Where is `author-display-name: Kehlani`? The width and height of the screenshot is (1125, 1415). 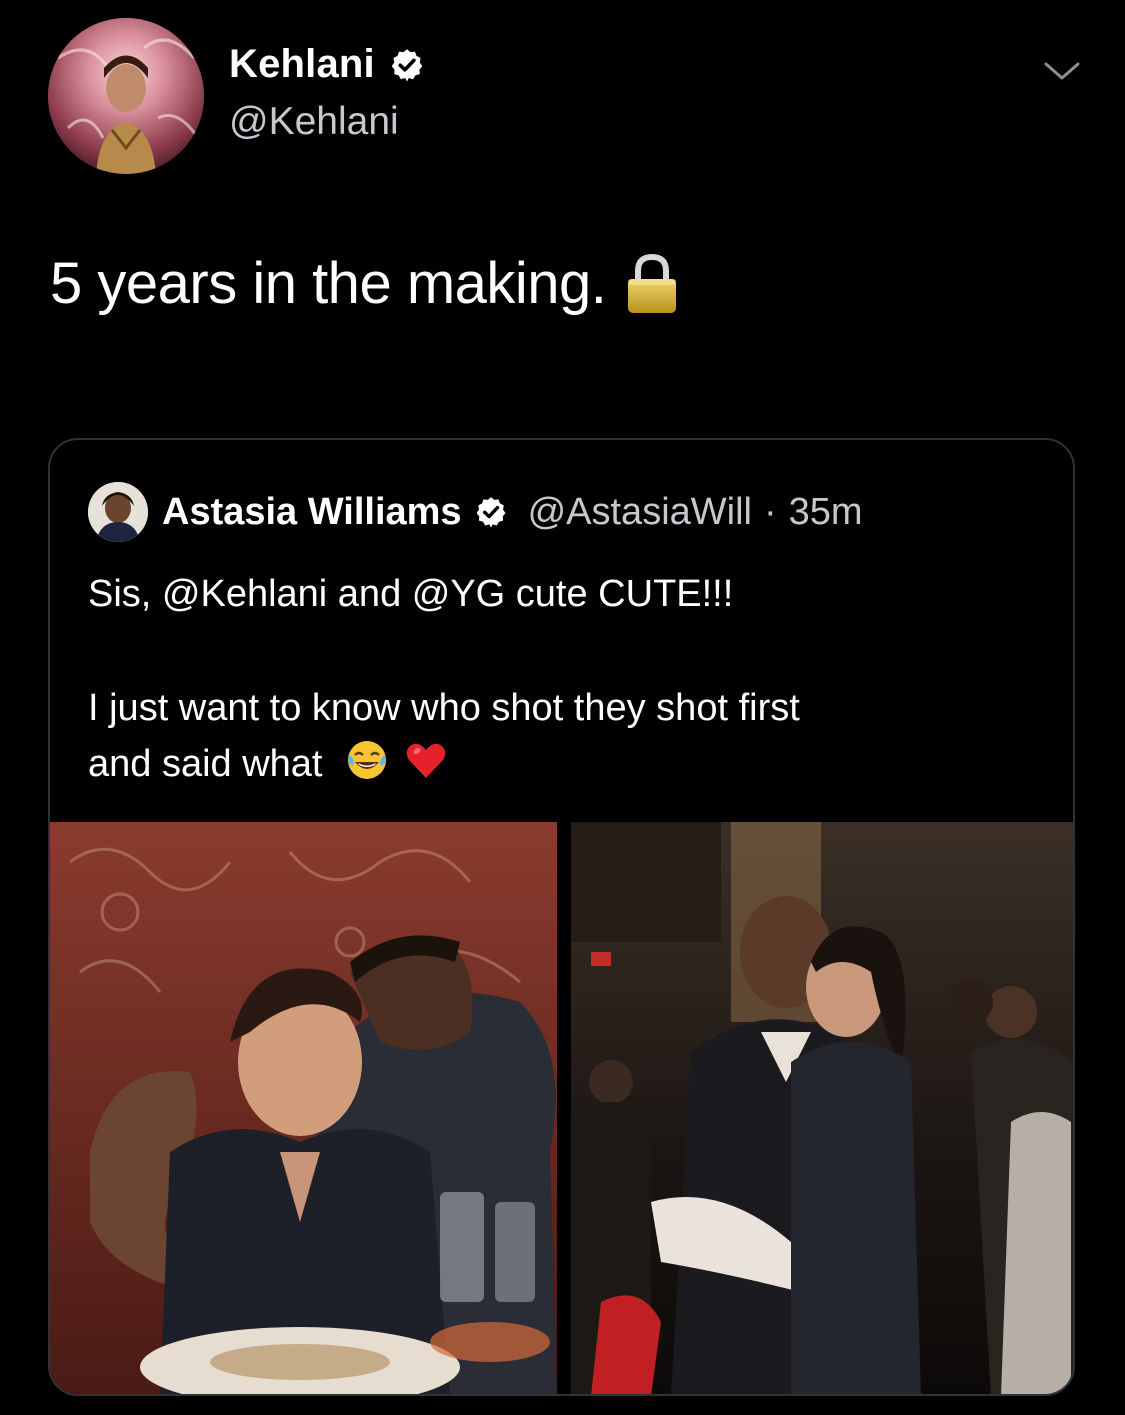 author-display-name: Kehlani is located at coordinates (302, 64).